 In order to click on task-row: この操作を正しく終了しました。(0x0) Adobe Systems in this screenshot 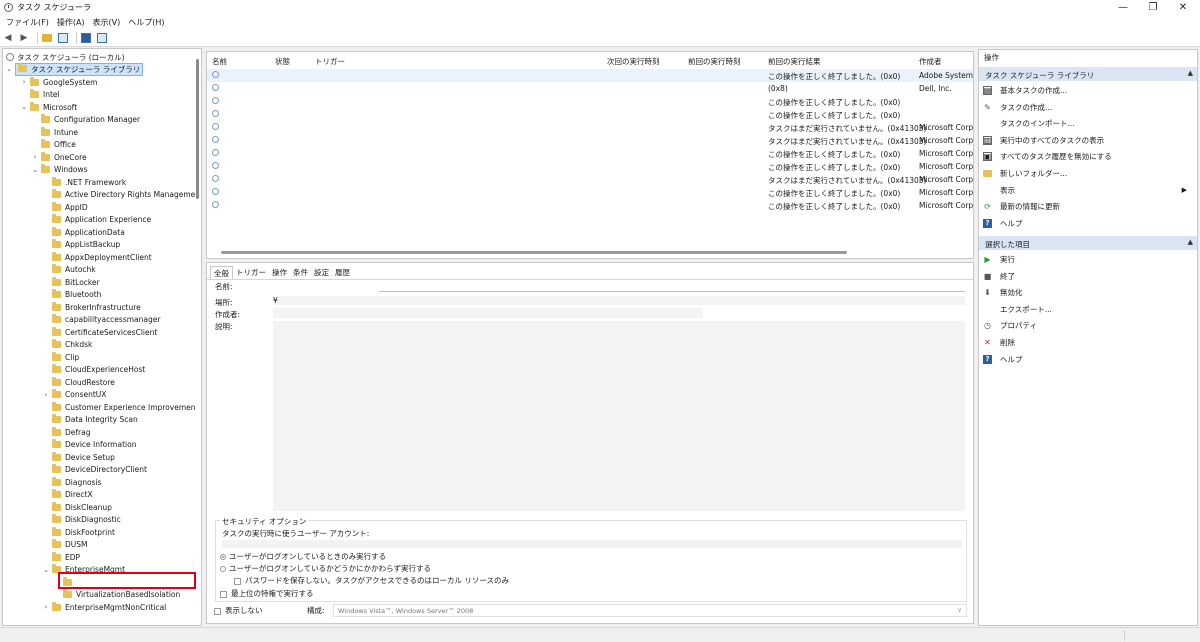, I will do `click(590, 75)`.